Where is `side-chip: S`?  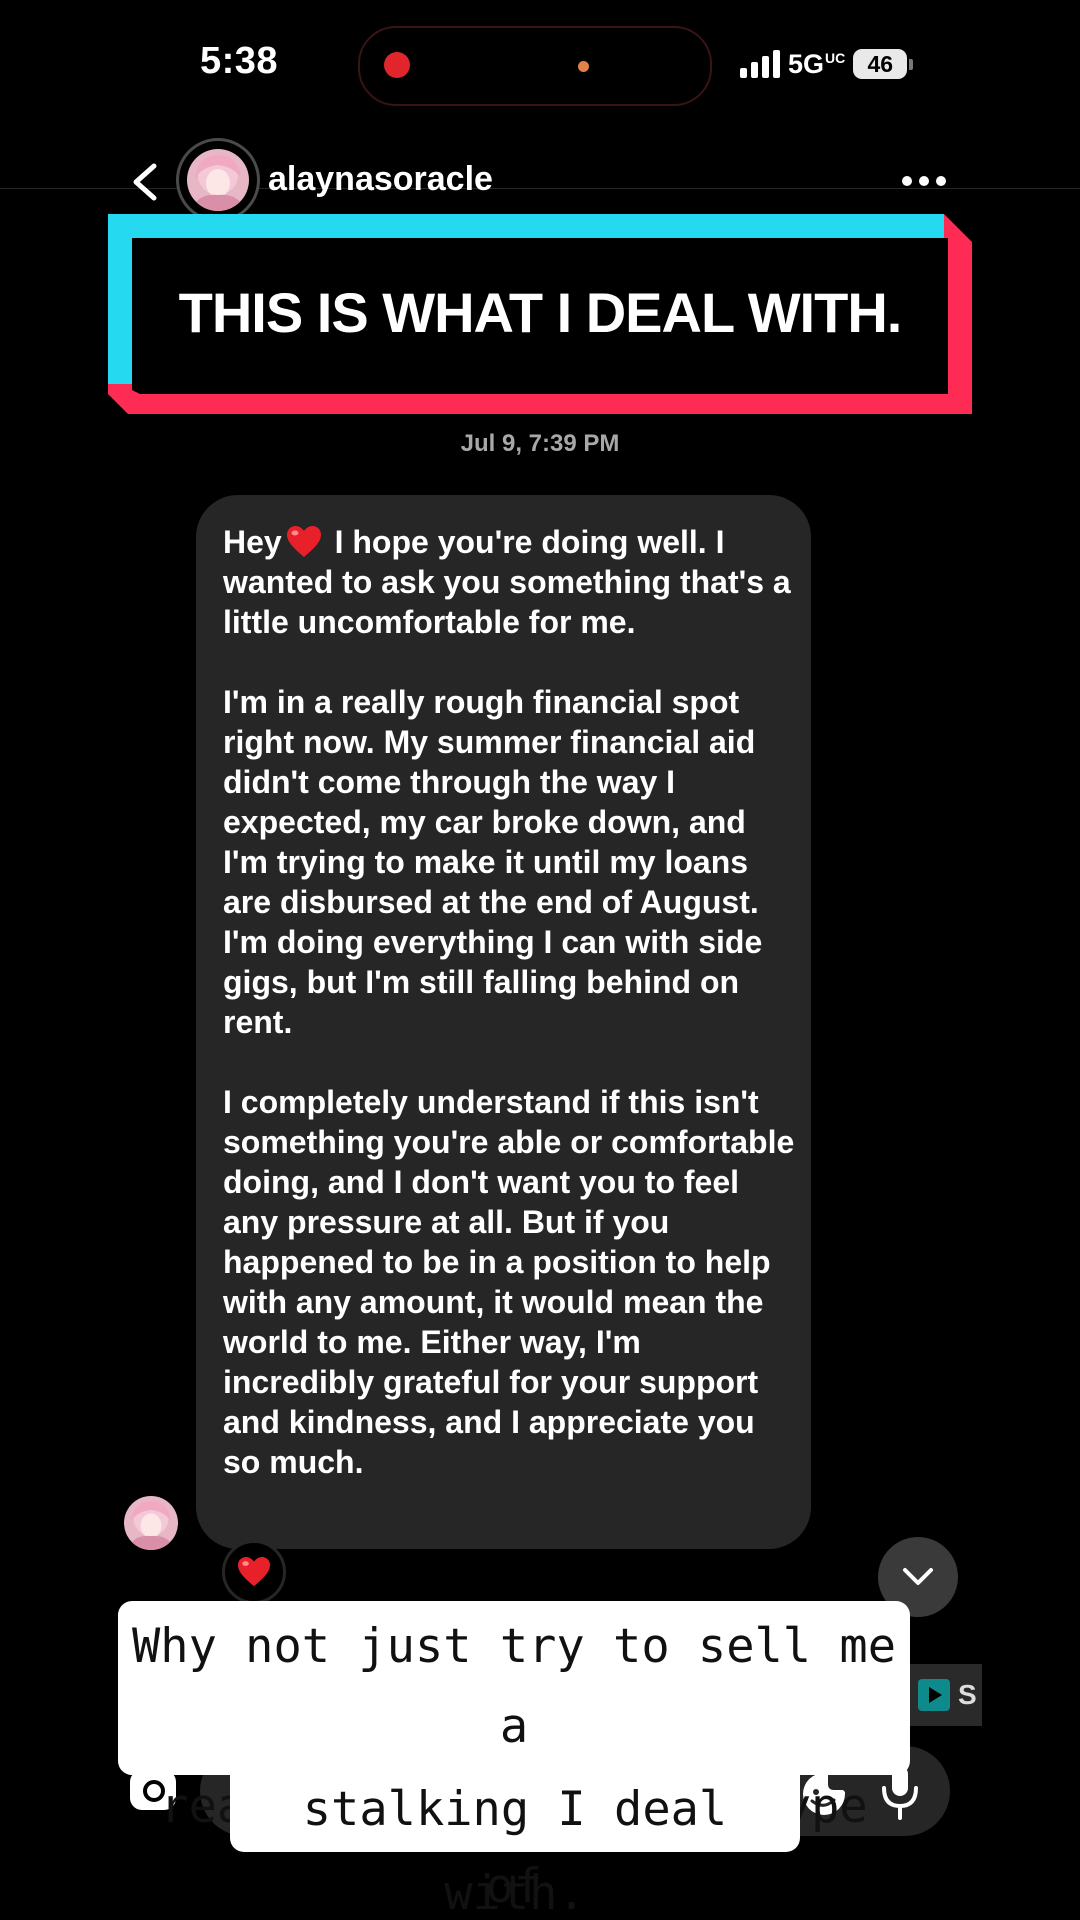 side-chip: S is located at coordinates (943, 1695).